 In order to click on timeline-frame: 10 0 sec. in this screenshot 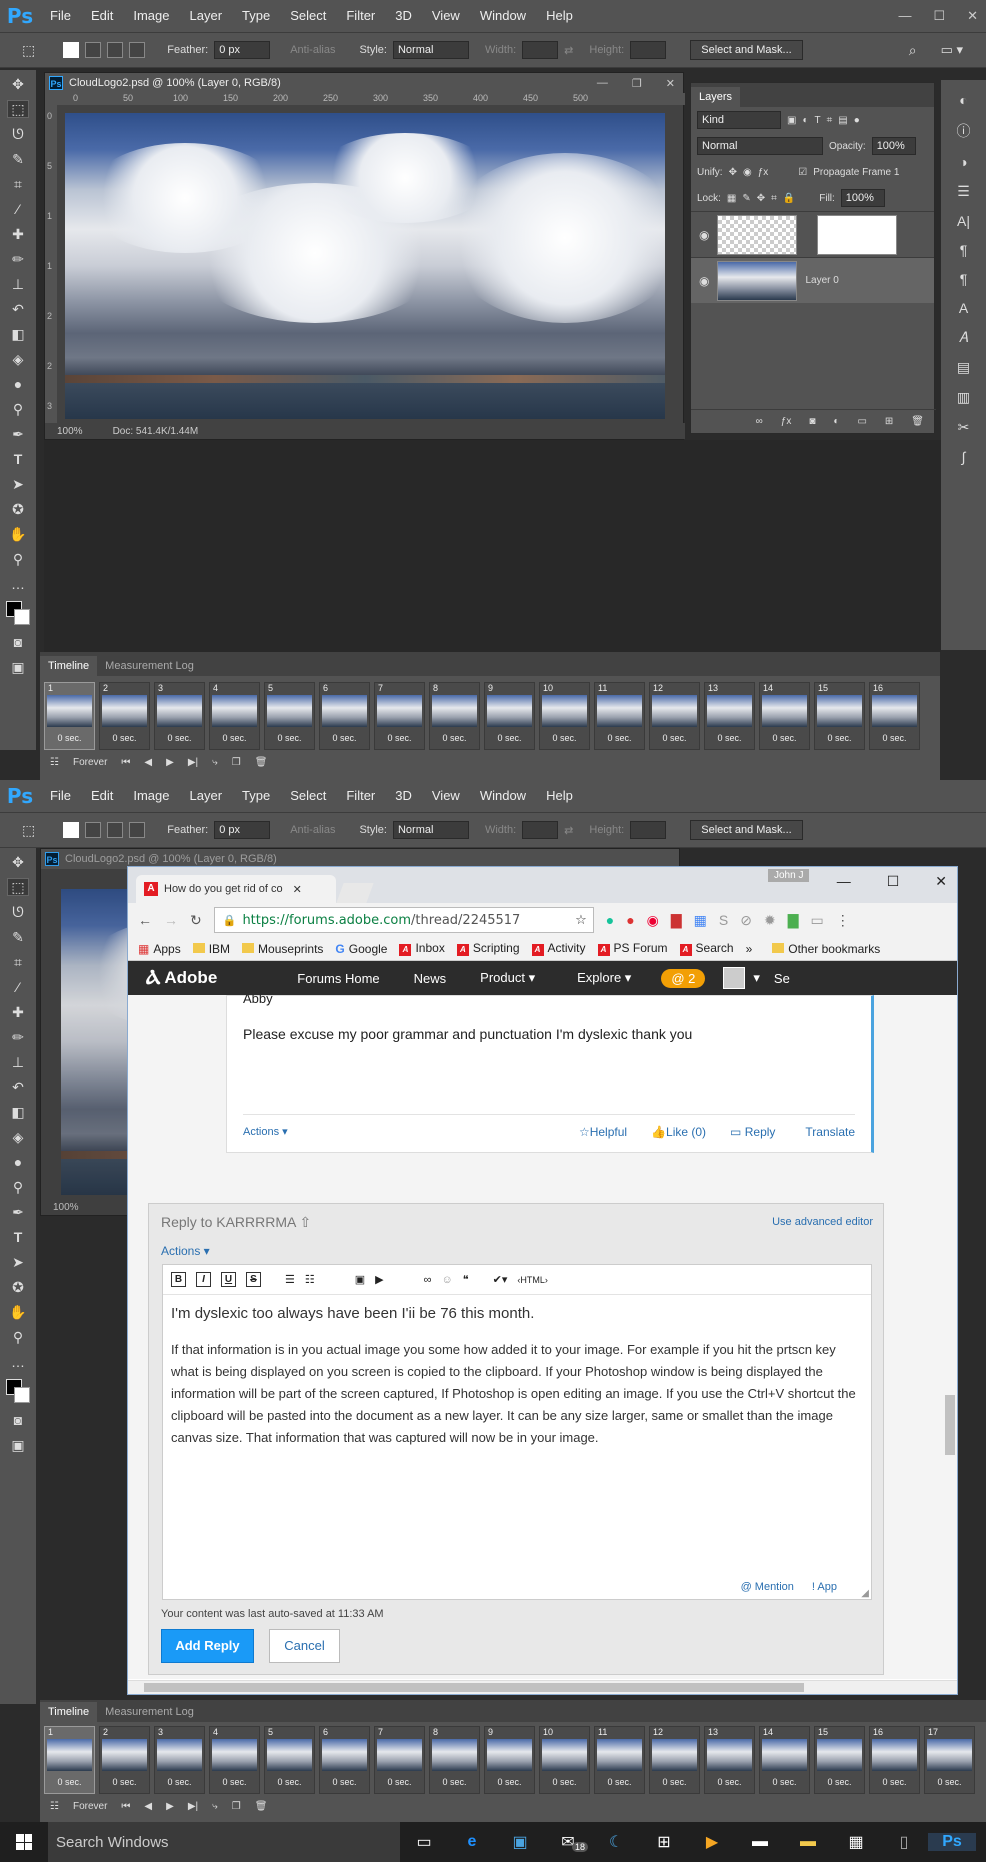, I will do `click(564, 716)`.